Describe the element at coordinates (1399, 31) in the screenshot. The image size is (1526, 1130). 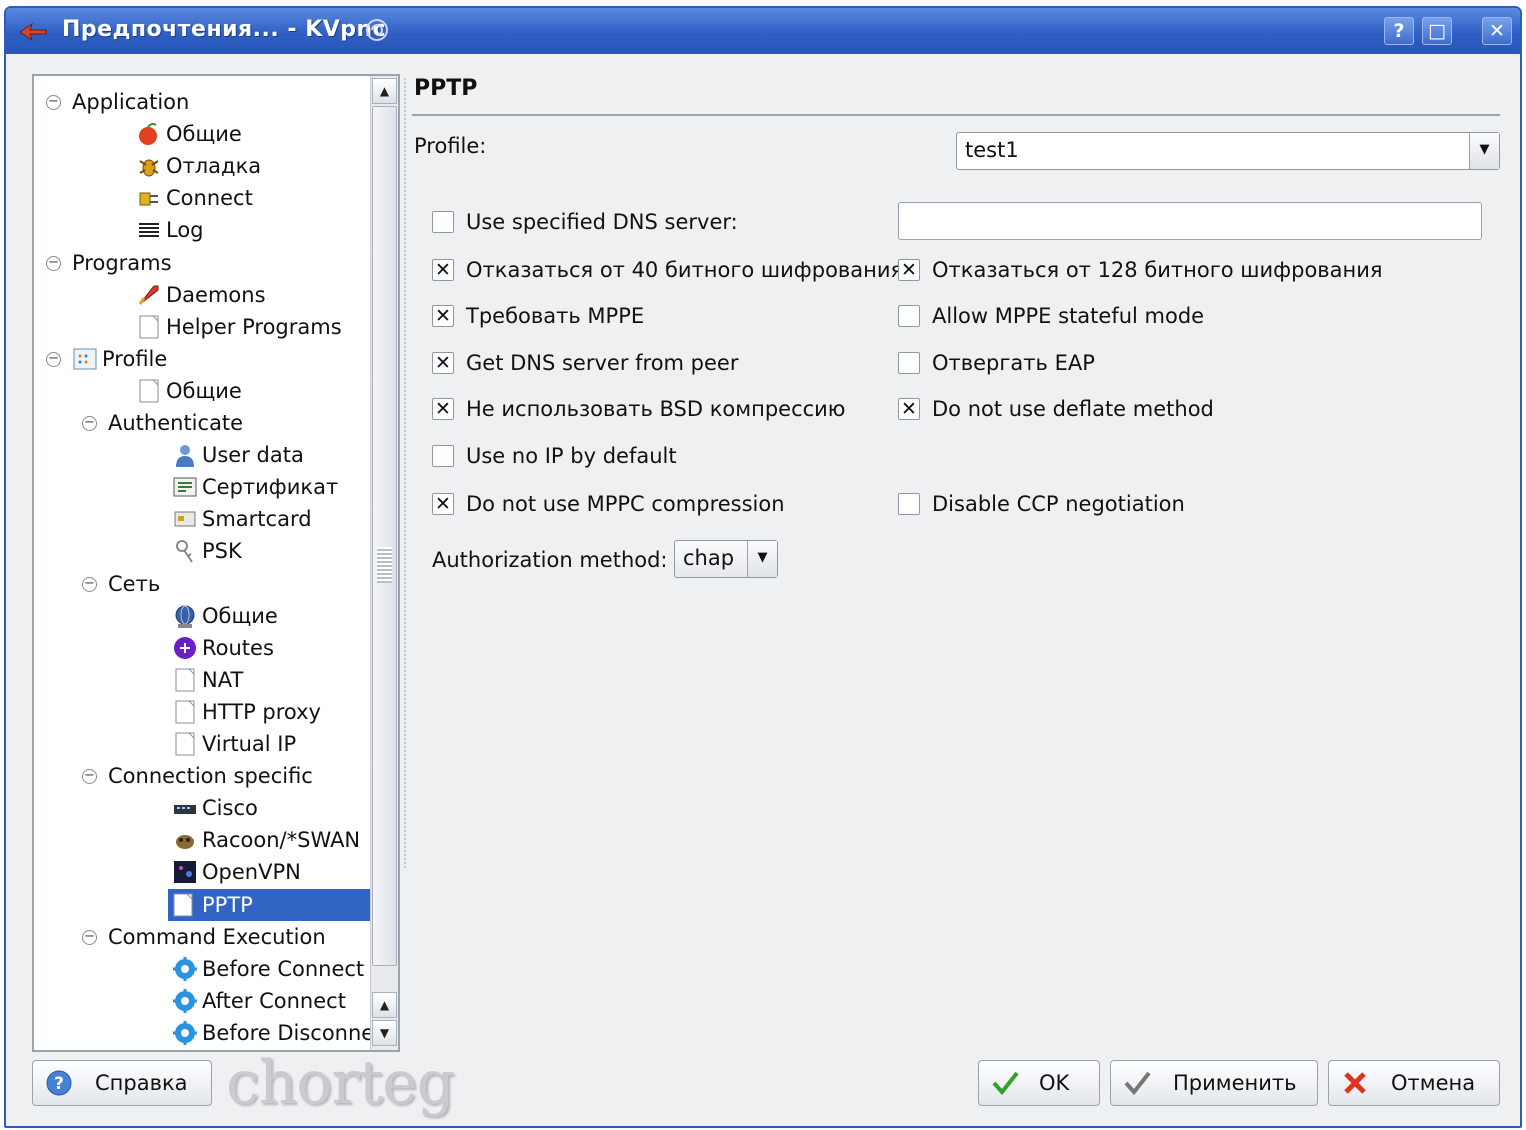
I see `help-title-button: ?` at that location.